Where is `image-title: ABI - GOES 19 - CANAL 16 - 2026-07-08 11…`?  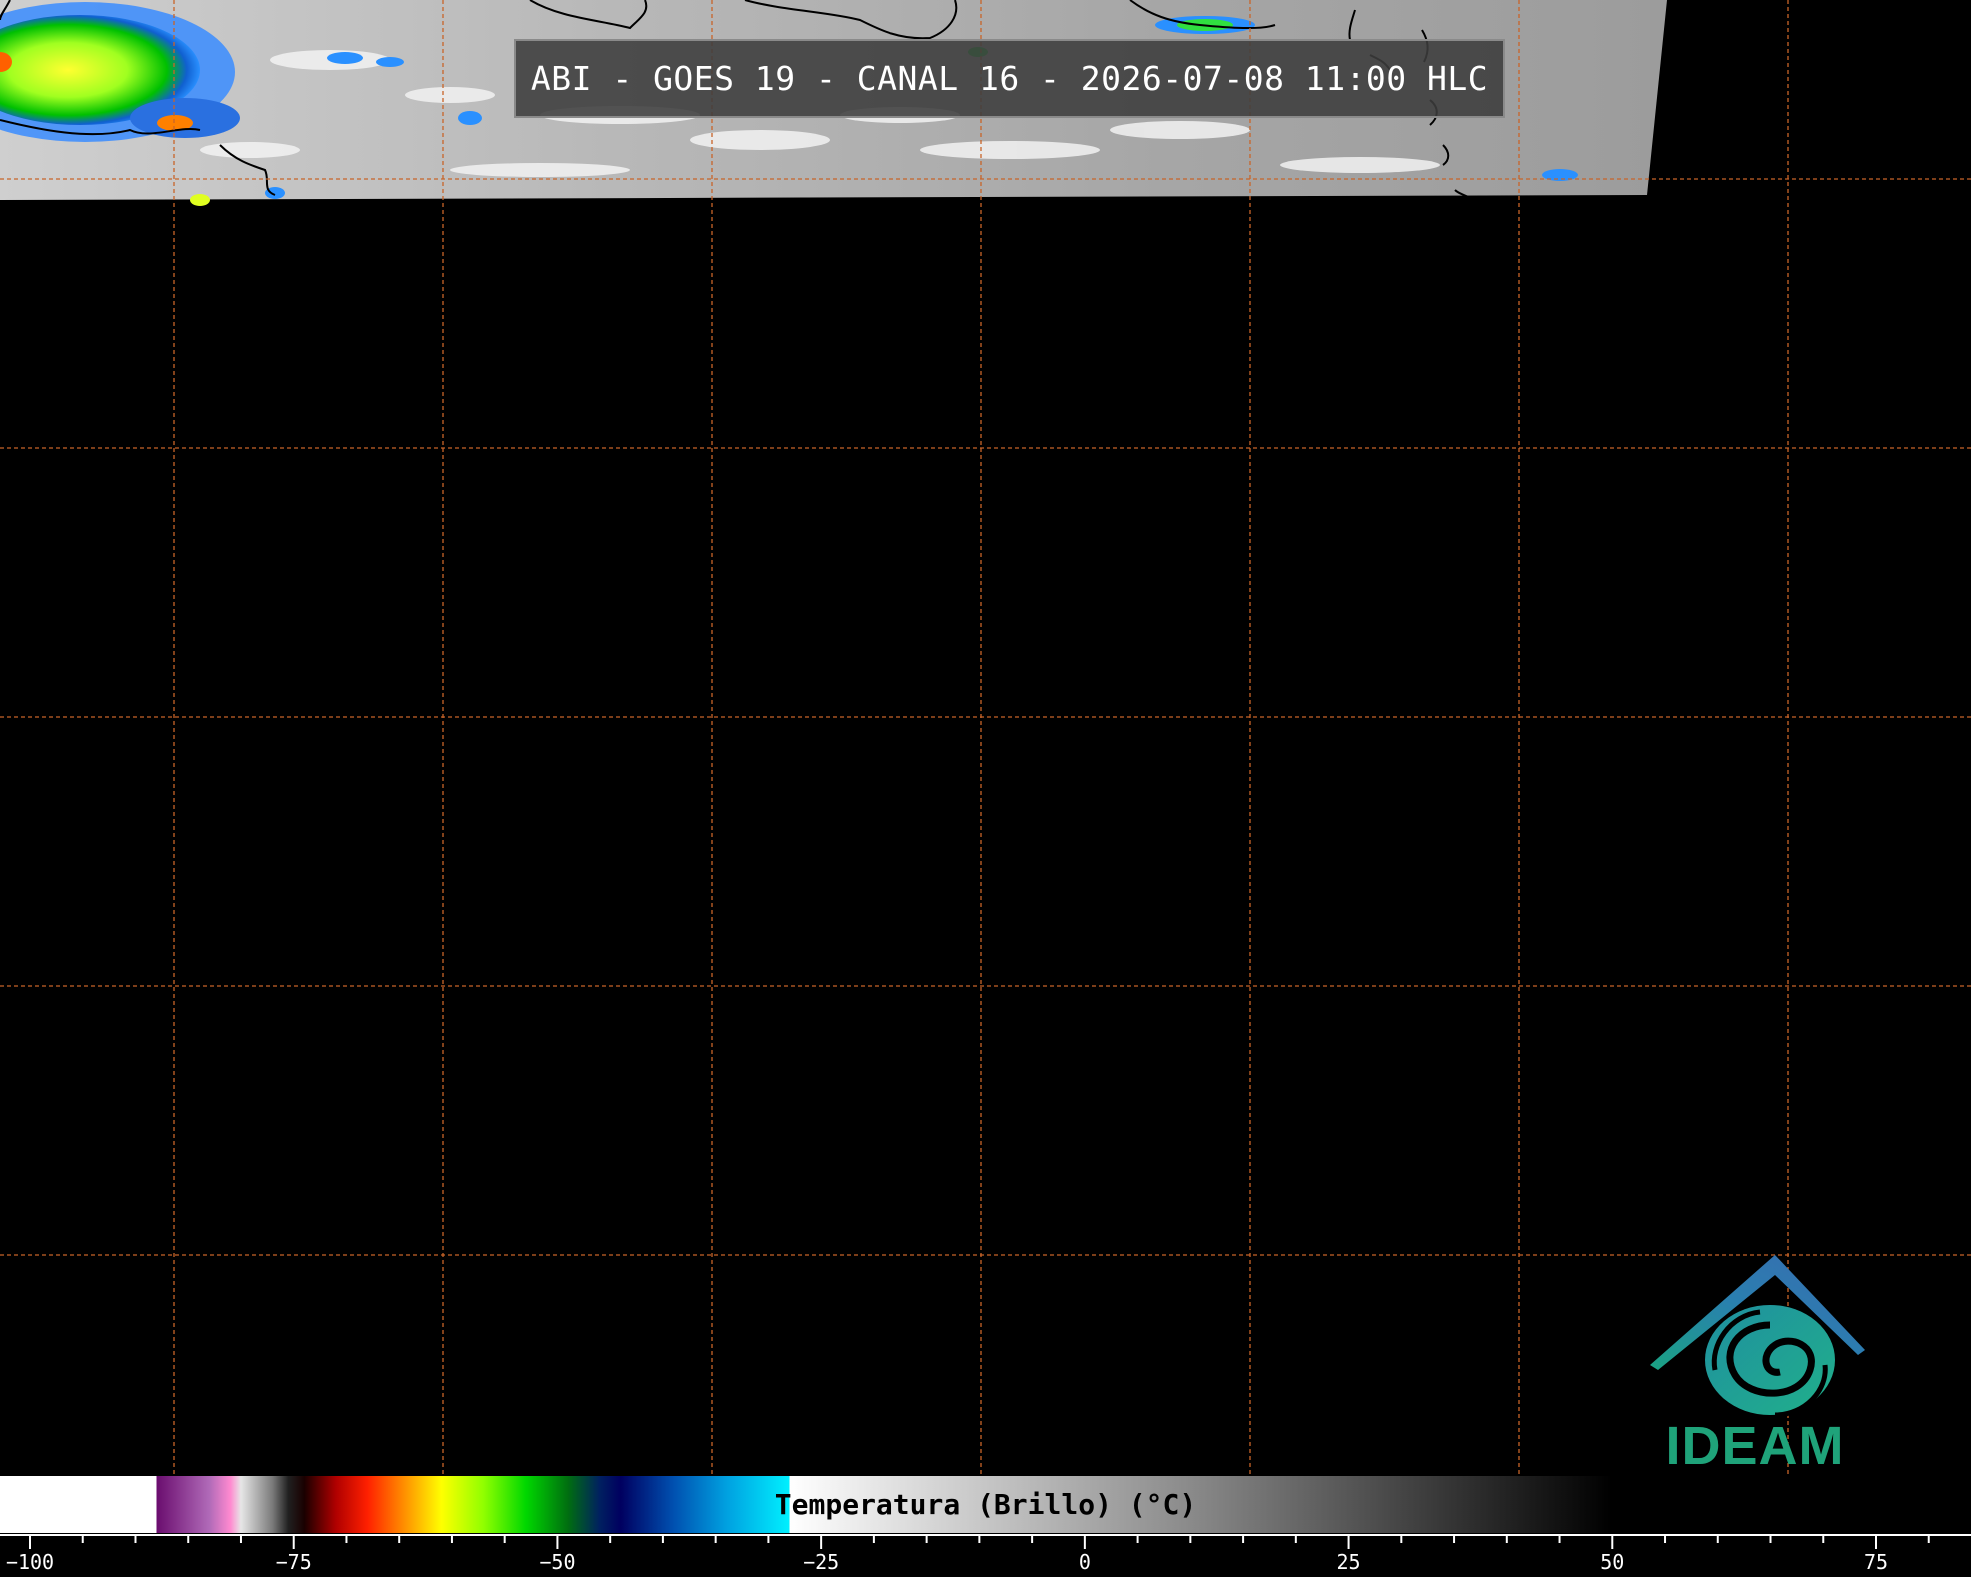
image-title: ABI - GOES 19 - CANAL 16 - 2026-07-08 11… is located at coordinates (1009, 78).